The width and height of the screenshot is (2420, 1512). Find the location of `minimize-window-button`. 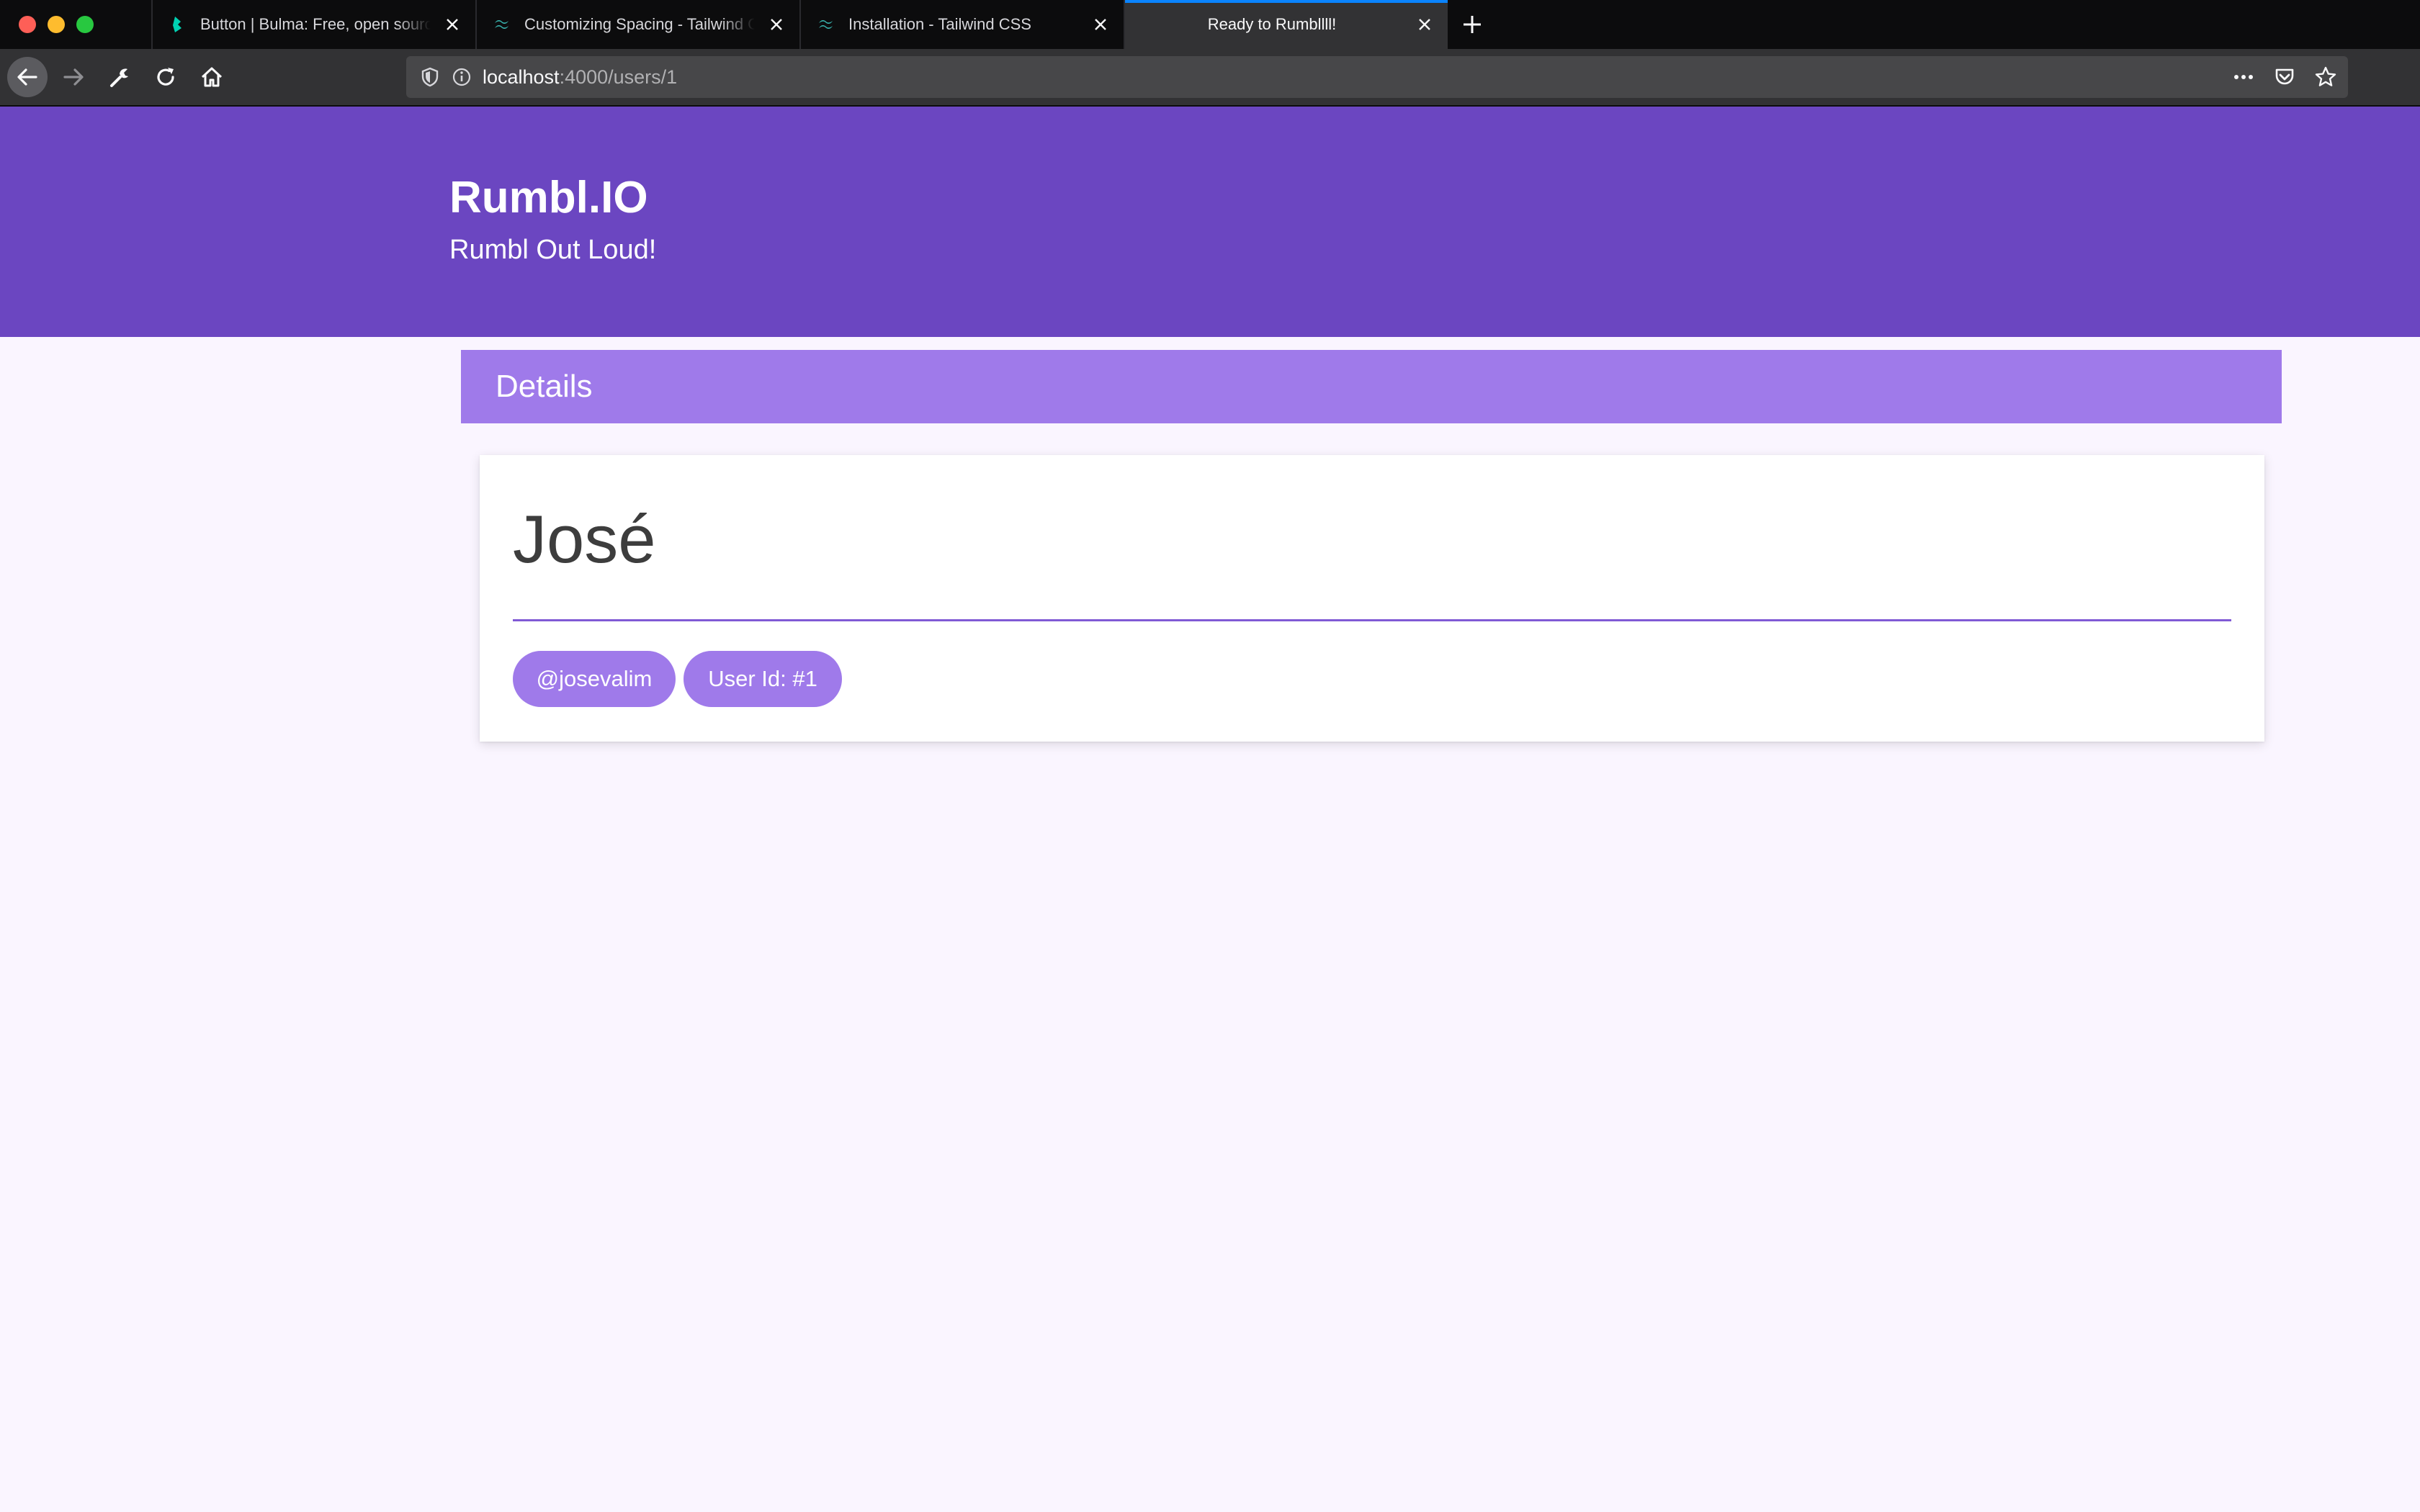

minimize-window-button is located at coordinates (56, 24).